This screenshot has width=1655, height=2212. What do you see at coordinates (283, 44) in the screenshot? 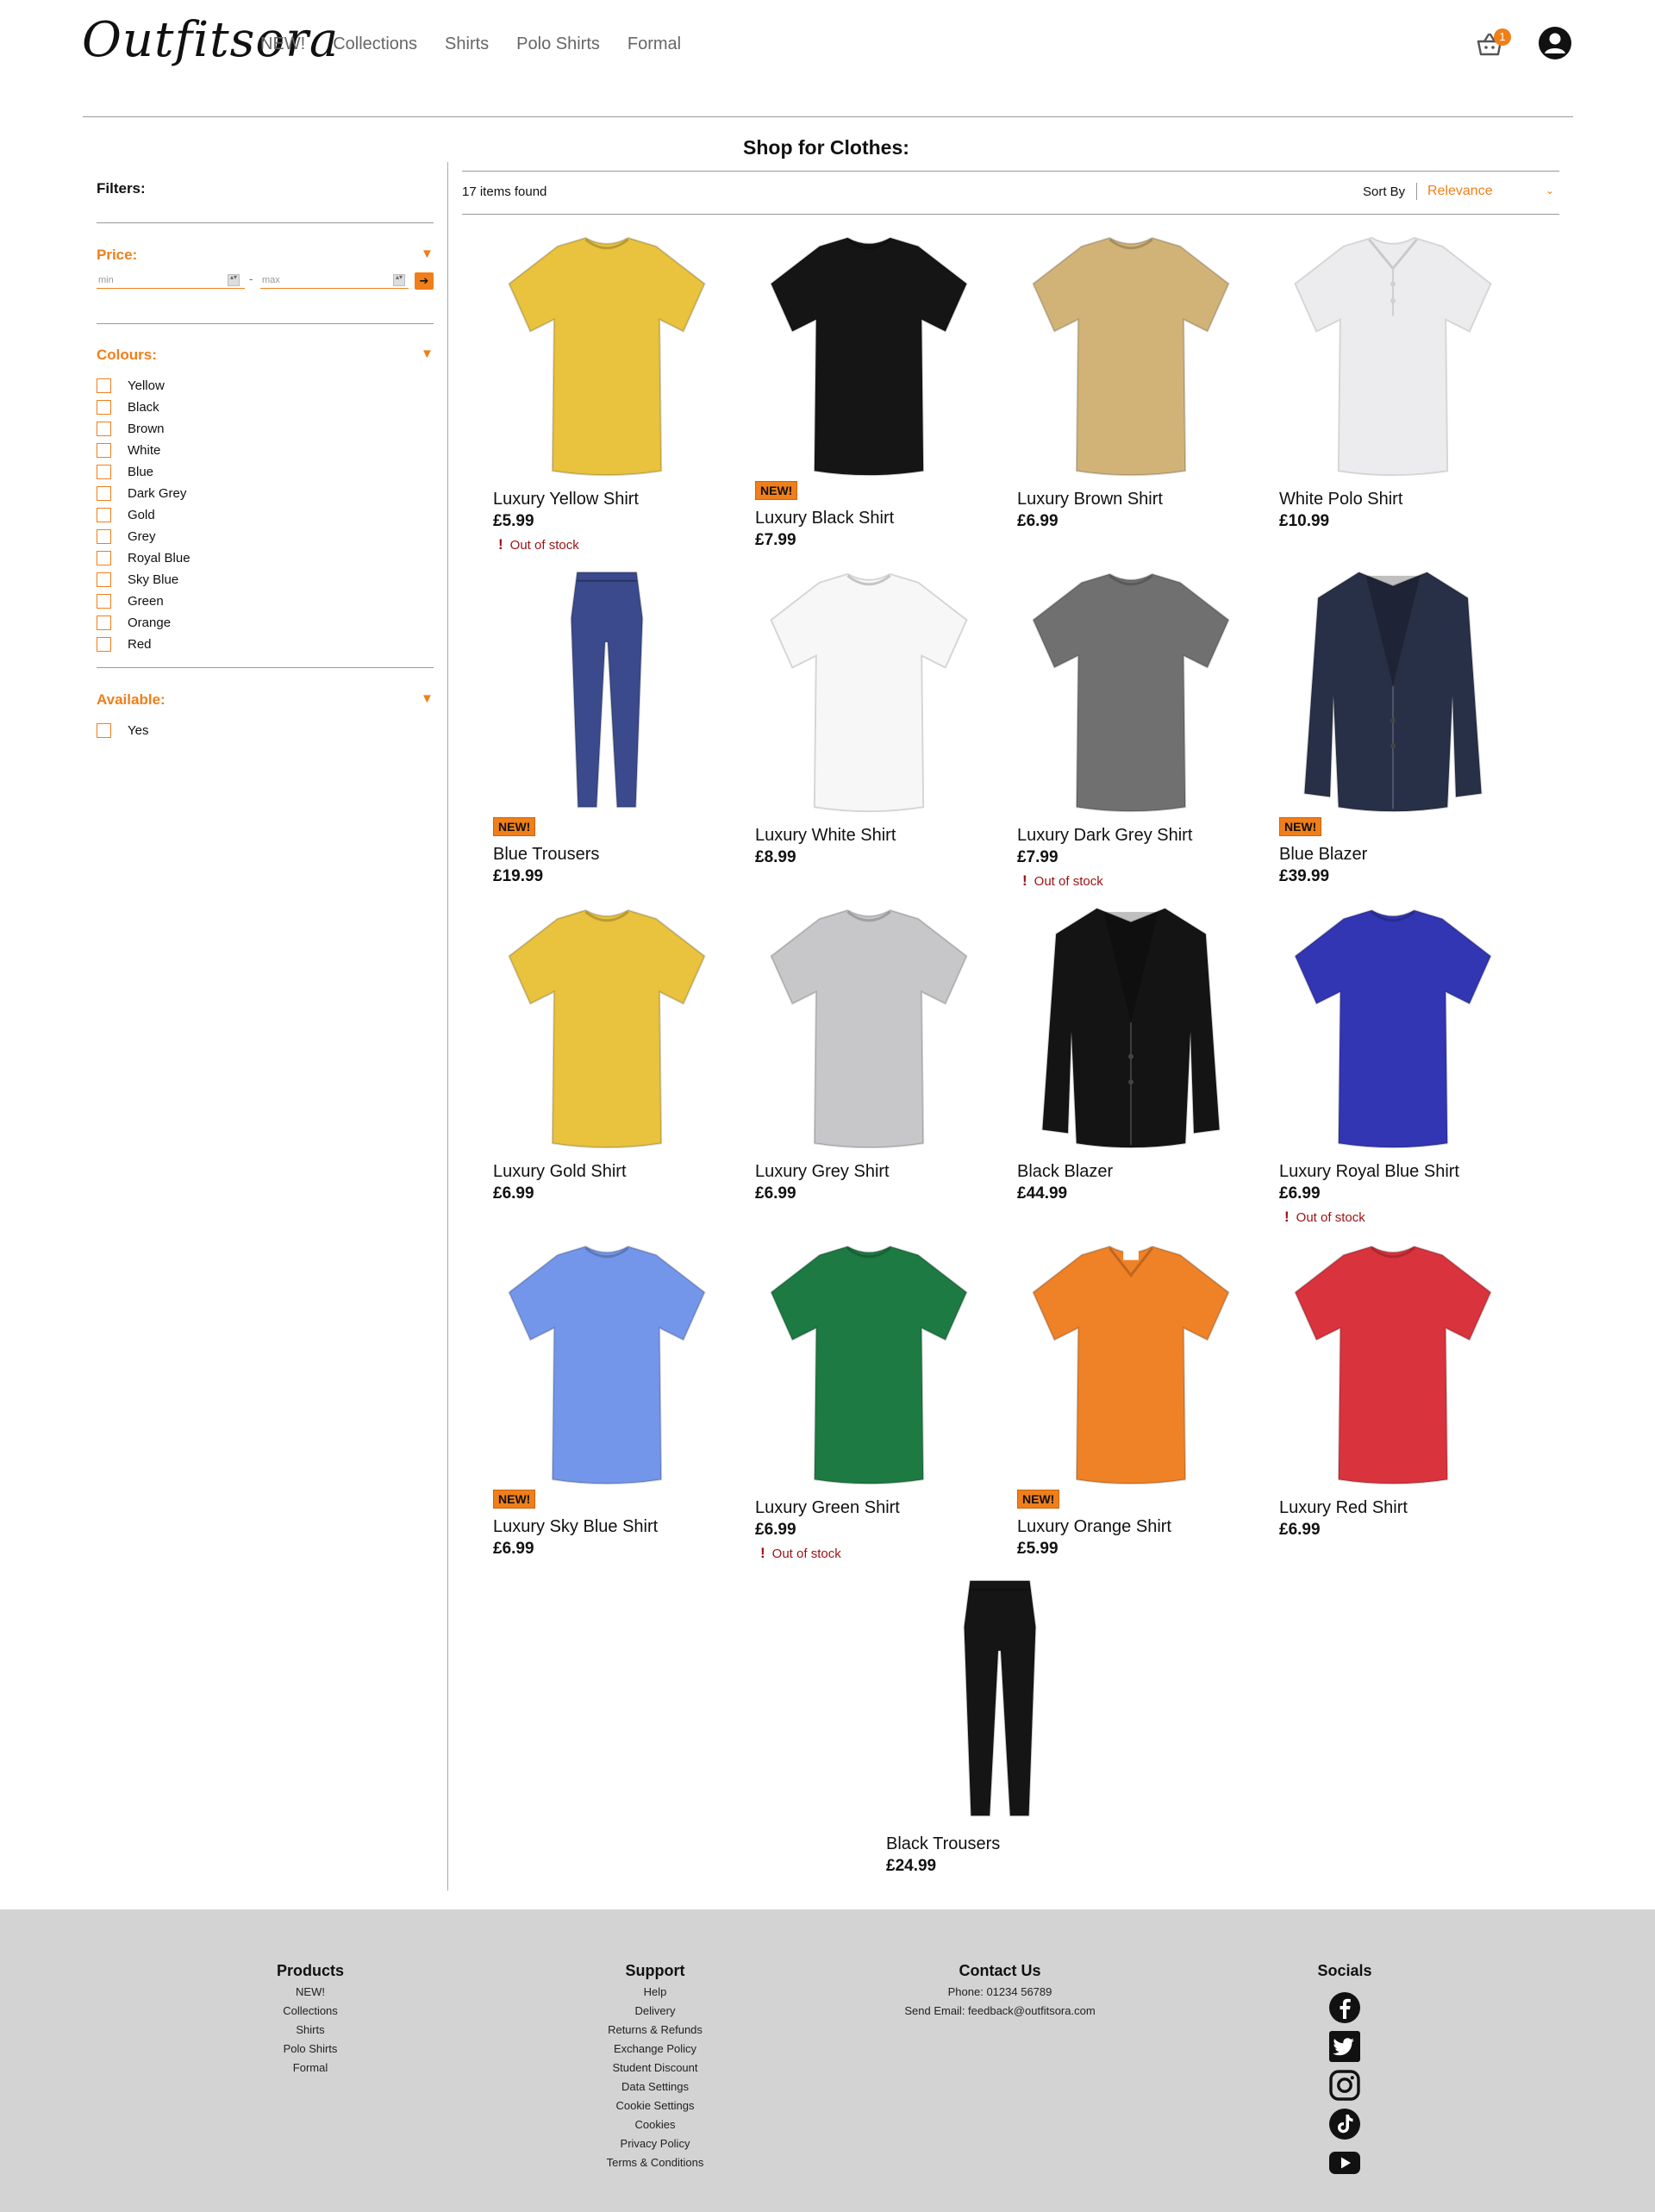
I see `nav-new: NEW!` at bounding box center [283, 44].